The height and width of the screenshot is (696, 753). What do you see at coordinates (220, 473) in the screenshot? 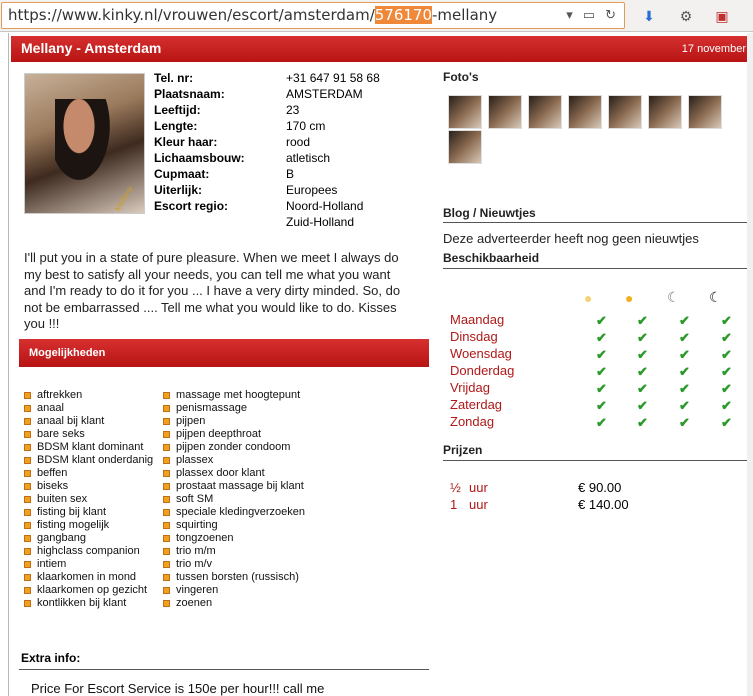
I see `service-label: plassex door klant` at bounding box center [220, 473].